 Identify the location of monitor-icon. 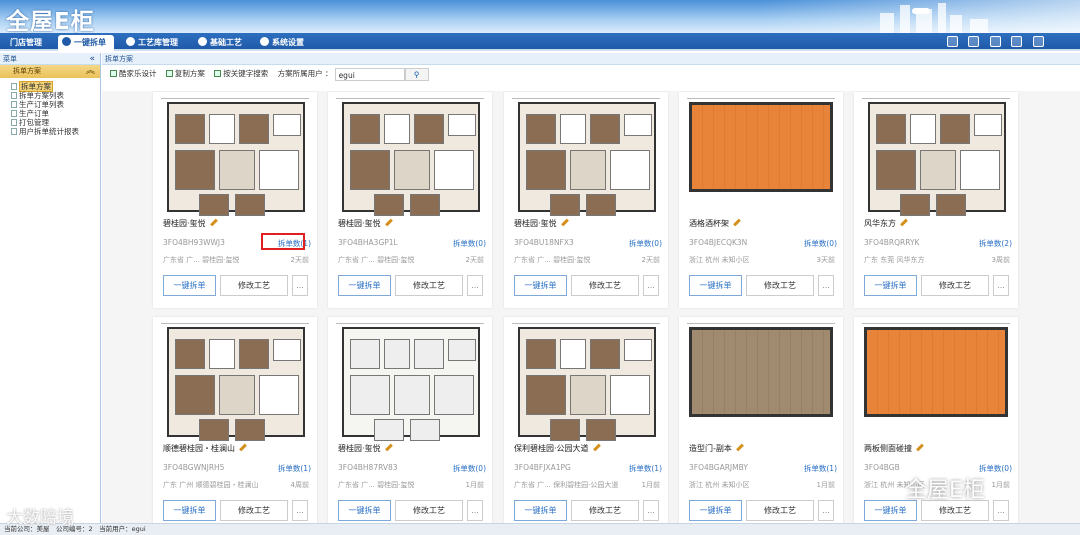
(952, 41).